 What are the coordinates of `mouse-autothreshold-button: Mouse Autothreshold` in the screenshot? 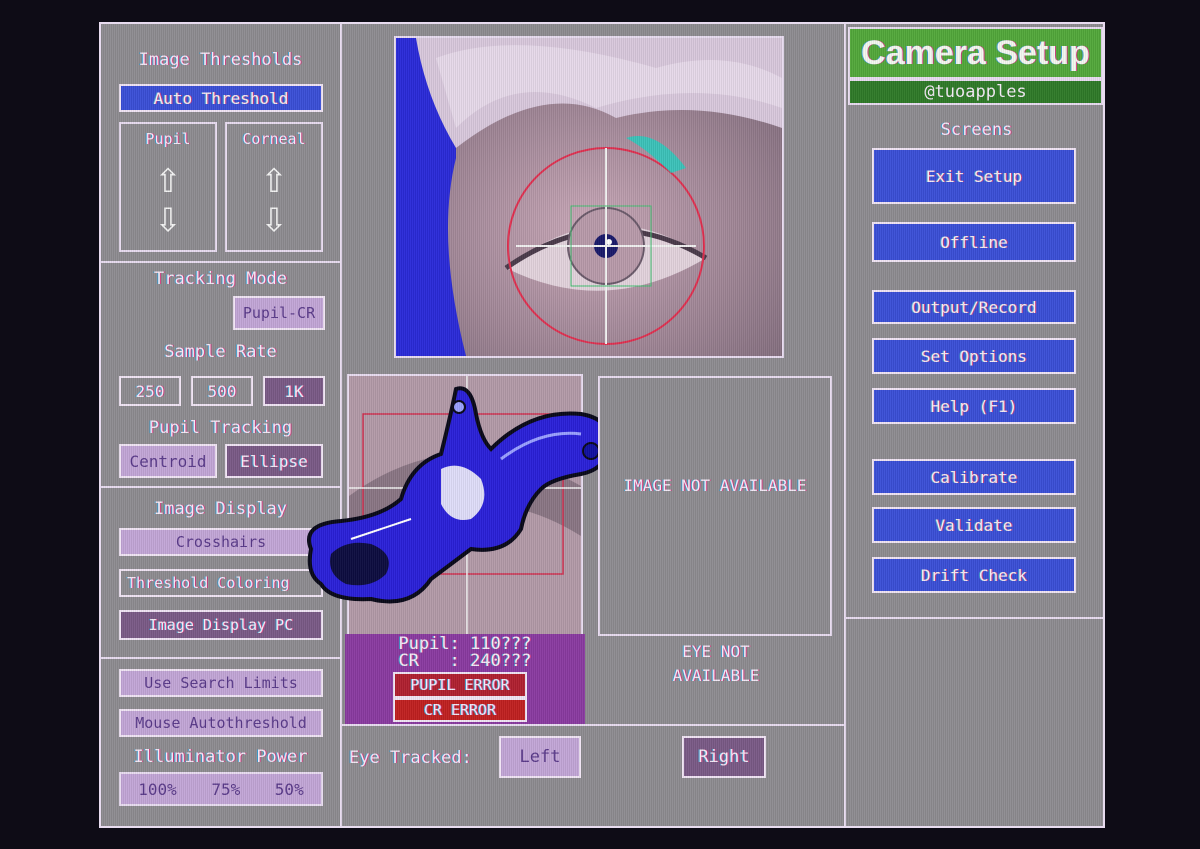 It's located at (221, 723).